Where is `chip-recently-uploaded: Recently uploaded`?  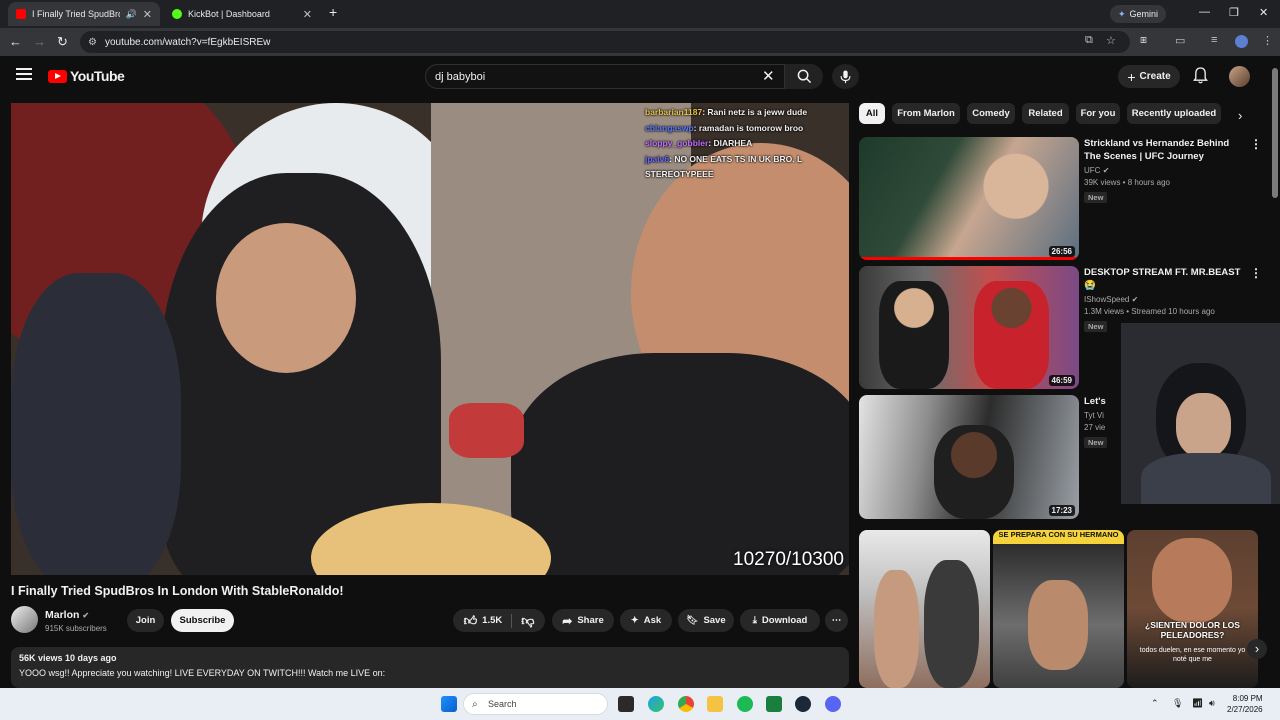
chip-recently-uploaded: Recently uploaded is located at coordinates (1174, 113).